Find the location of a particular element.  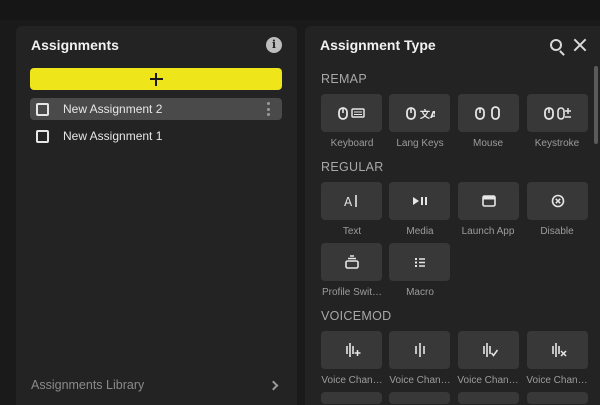

tile-lang-keys: 文A is located at coordinates (419, 113).